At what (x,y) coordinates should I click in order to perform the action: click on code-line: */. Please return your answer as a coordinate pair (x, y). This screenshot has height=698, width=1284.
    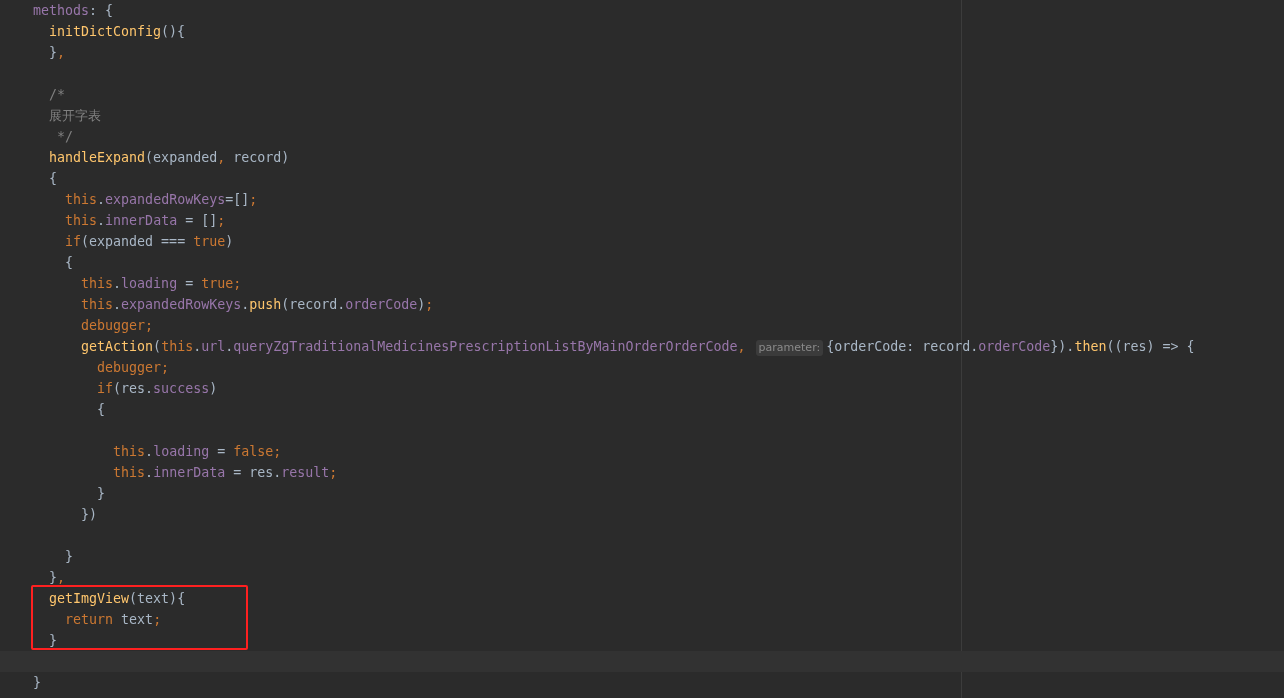
    Looking at the image, I should click on (65, 136).